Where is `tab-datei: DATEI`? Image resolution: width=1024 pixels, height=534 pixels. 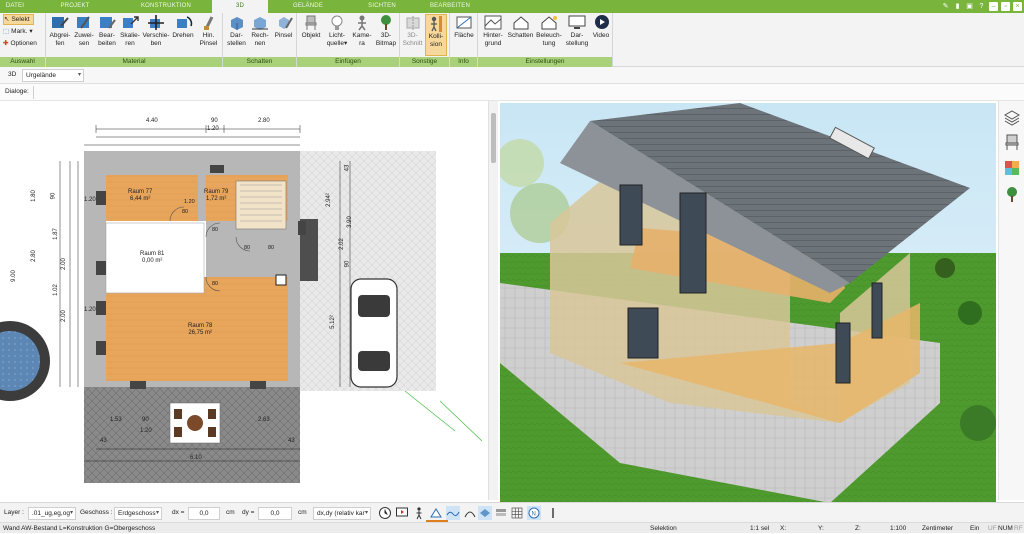 tab-datei: DATEI is located at coordinates (15, 6).